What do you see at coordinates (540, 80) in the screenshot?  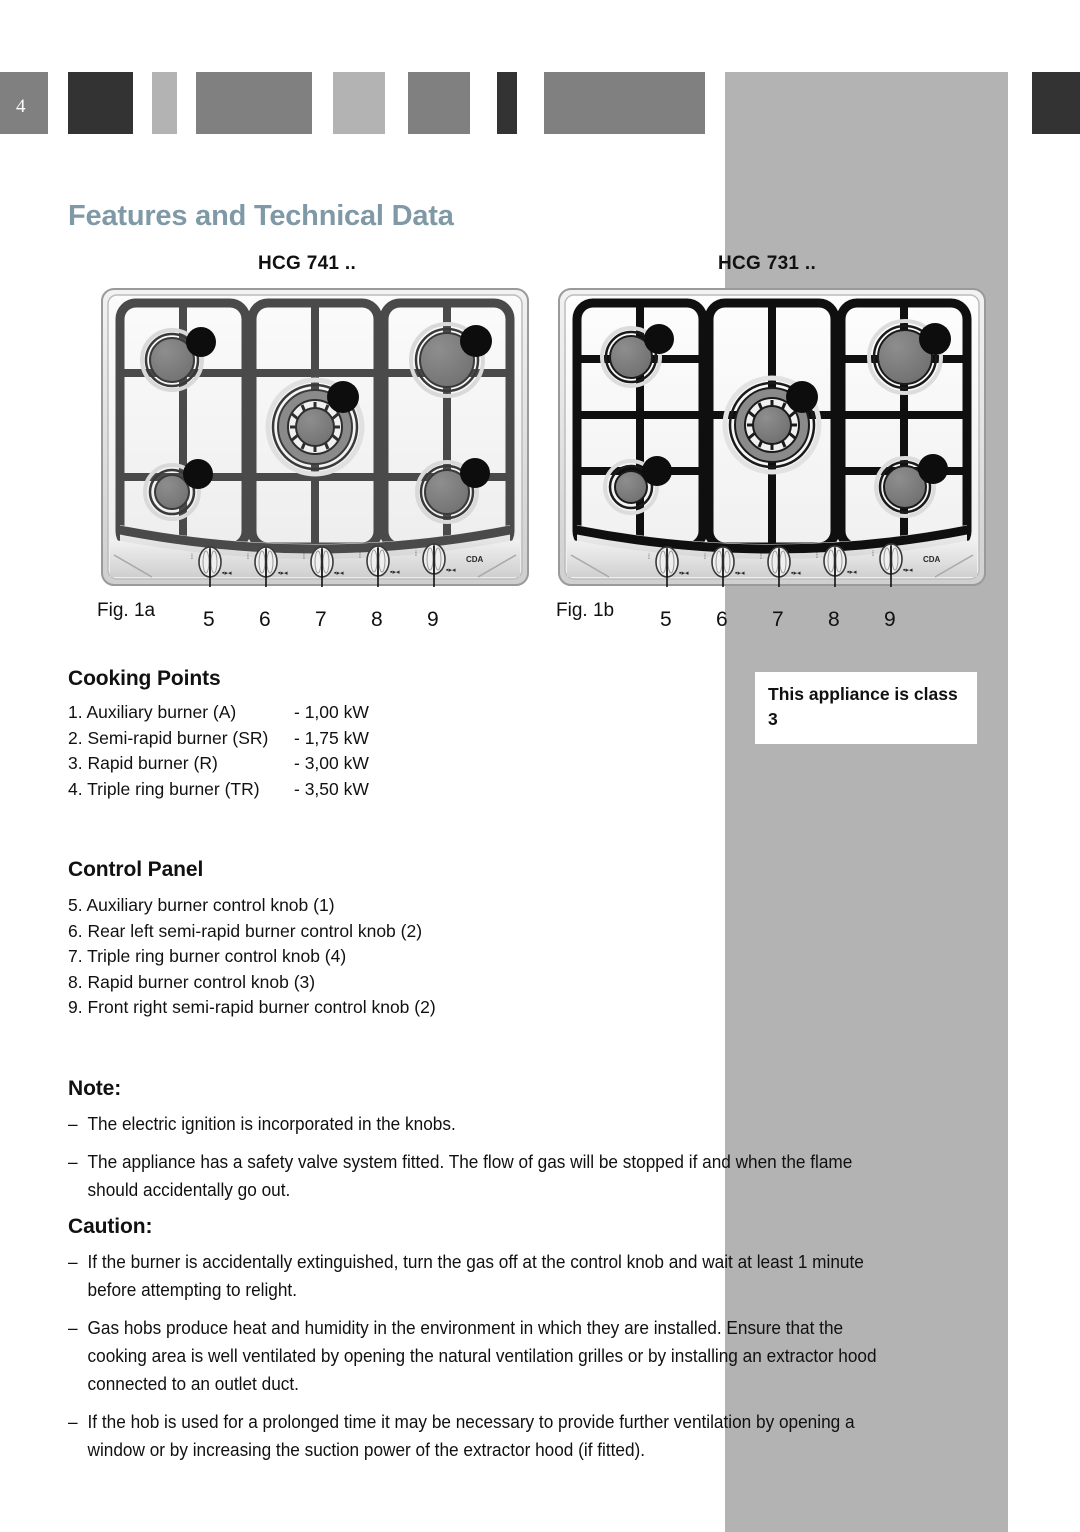 I see `header-decorative-band: 4` at bounding box center [540, 80].